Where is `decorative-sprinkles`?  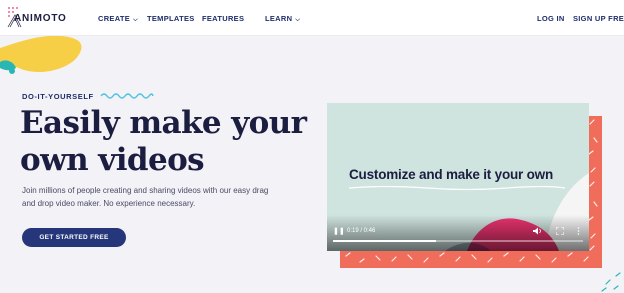 decorative-sprinkles is located at coordinates (611, 282).